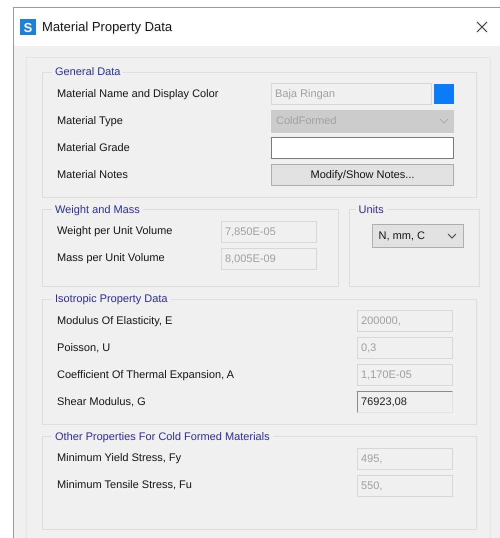 Image resolution: width=500 pixels, height=538 pixels. I want to click on field-label: Modulus Of Elasticity, E, so click(115, 321).